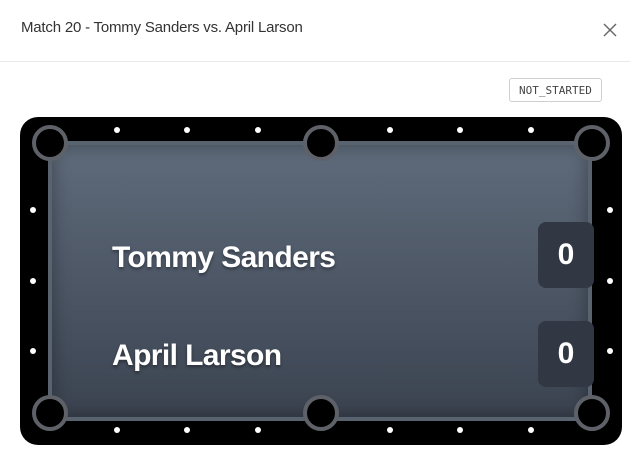 This screenshot has width=630, height=455. Describe the element at coordinates (566, 255) in the screenshot. I see `player-1-score: 0` at that location.